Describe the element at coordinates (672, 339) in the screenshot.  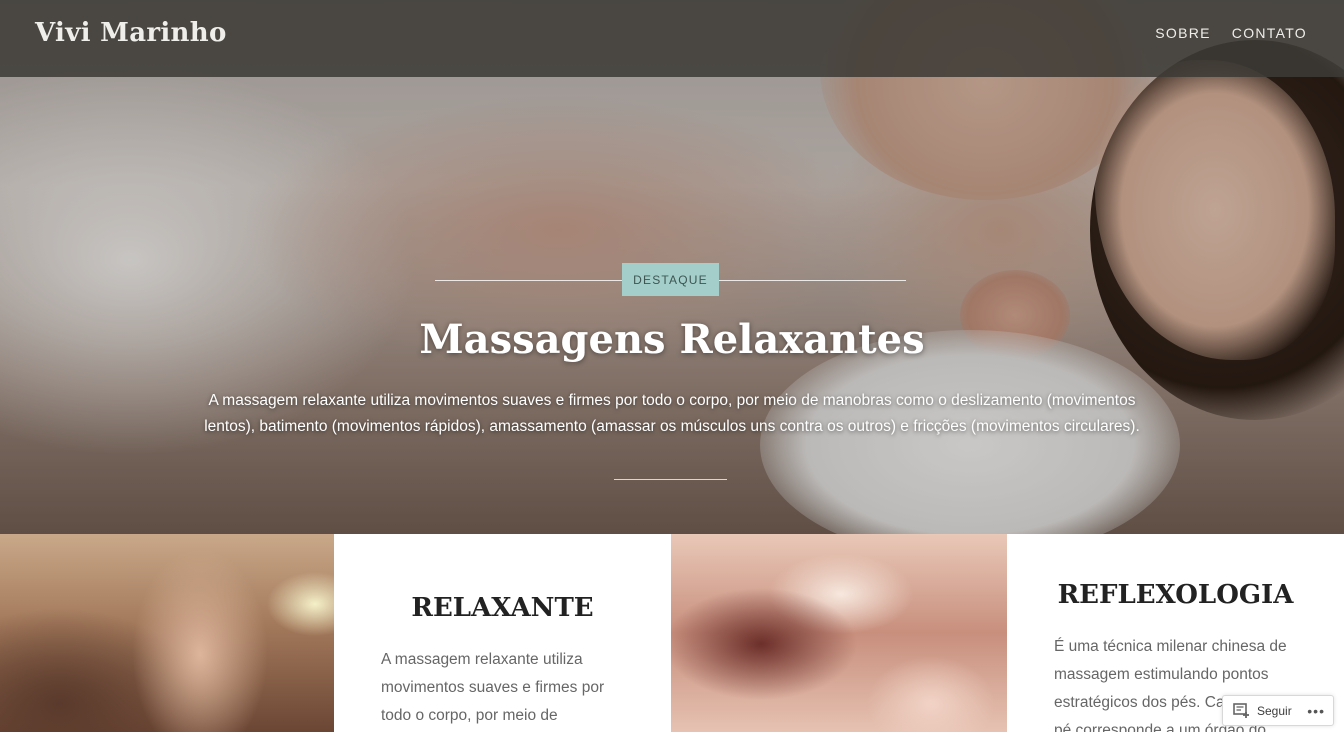
I see `hero-title: Massagens Relaxantes` at that location.